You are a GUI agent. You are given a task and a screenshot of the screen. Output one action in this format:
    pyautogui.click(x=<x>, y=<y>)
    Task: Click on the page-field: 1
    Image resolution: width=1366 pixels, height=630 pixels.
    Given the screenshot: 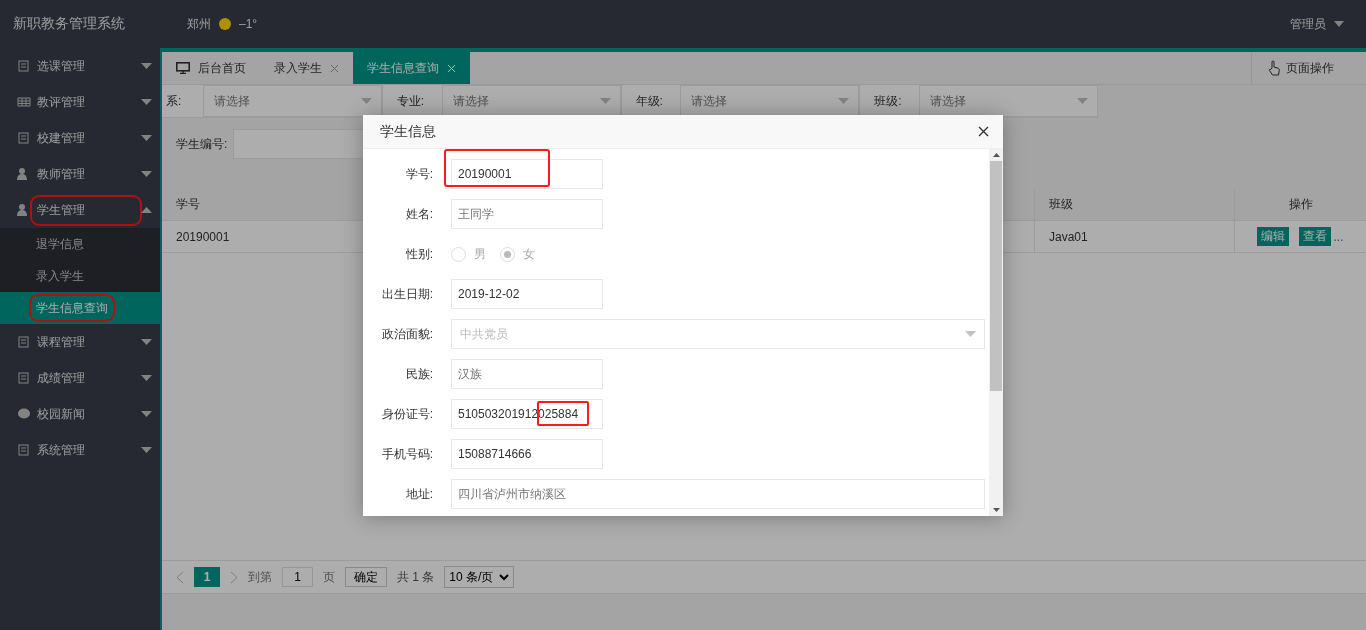 What is the action you would take?
    pyautogui.click(x=297, y=577)
    